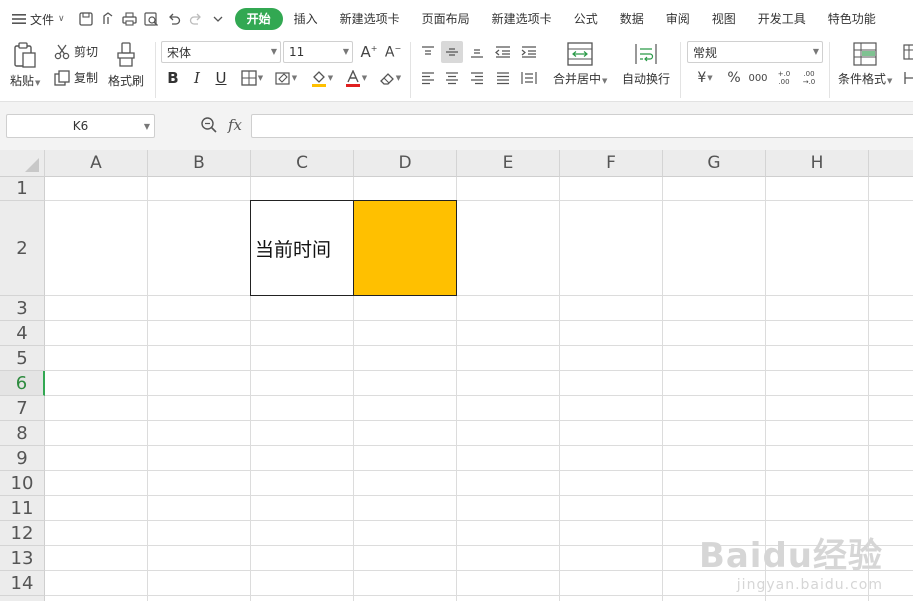 The height and width of the screenshot is (601, 913). Describe the element at coordinates (22, 163) in the screenshot. I see `select-all-button` at that location.